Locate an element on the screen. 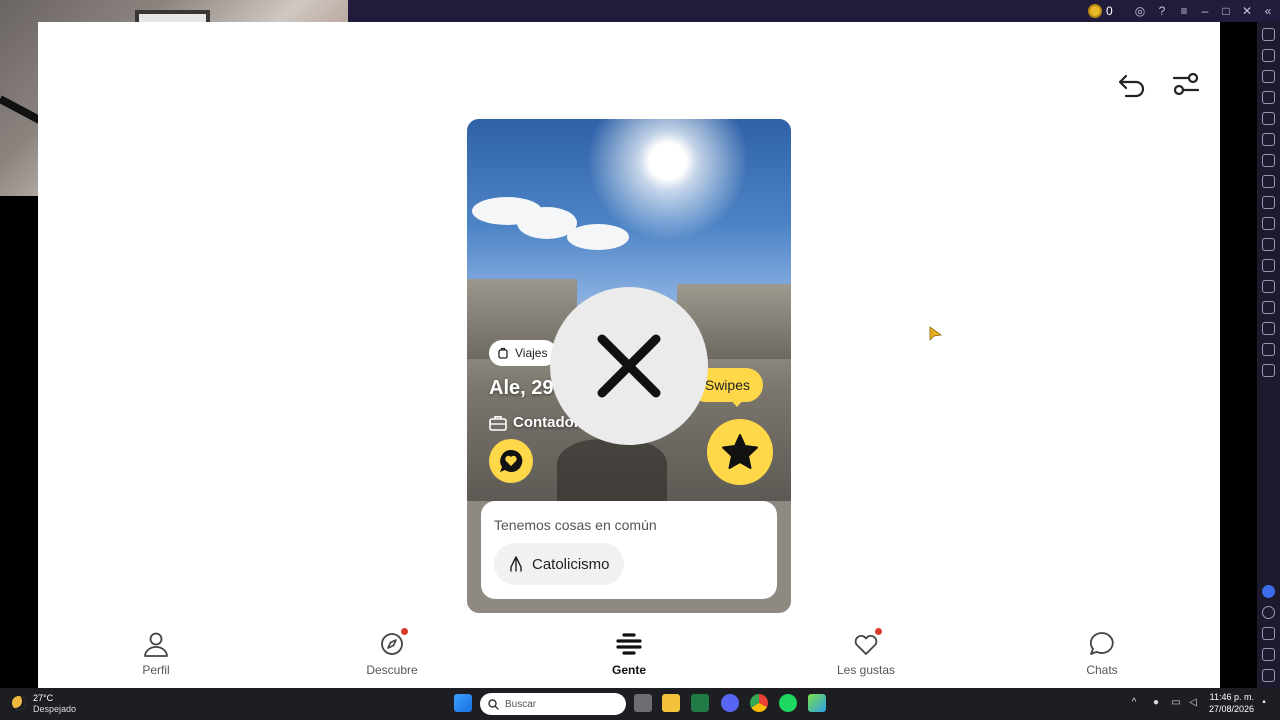 The image size is (1280, 720). nav-label: Descubre is located at coordinates (392, 670).